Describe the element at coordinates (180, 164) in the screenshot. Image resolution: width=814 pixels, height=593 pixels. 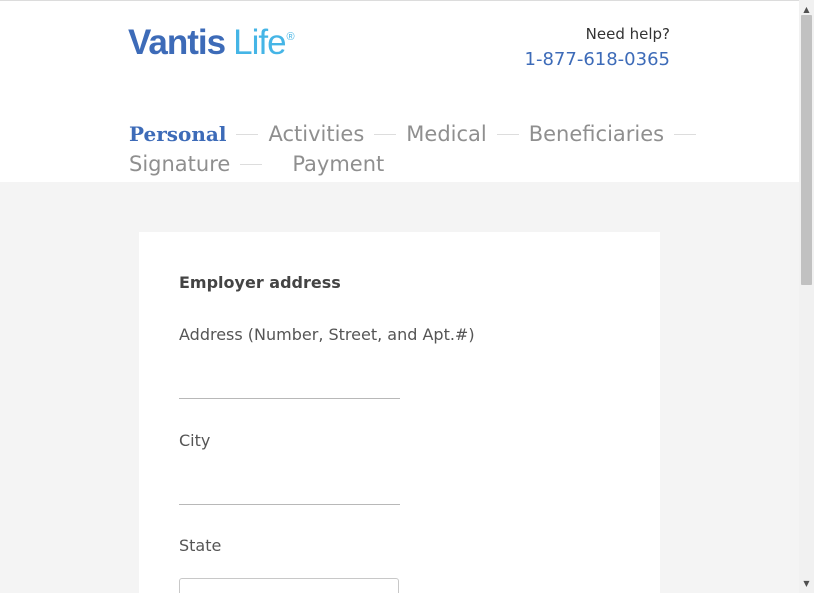
I see `step-label: Signature` at that location.